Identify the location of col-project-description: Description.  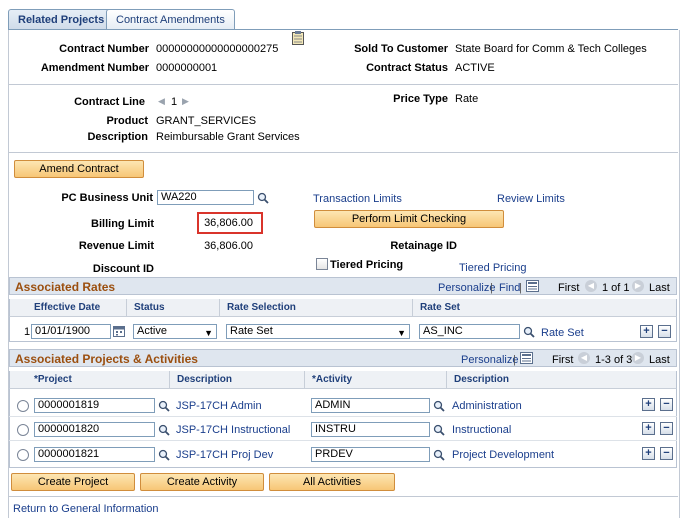
(205, 379).